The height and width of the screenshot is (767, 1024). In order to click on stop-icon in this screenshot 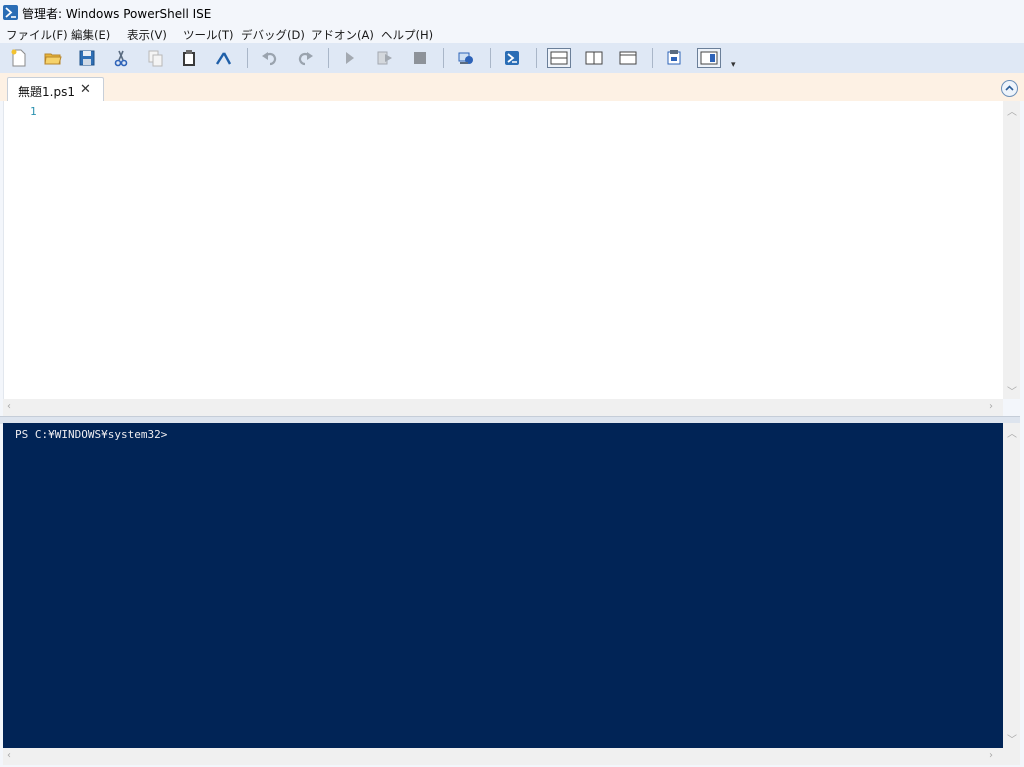, I will do `click(420, 58)`.